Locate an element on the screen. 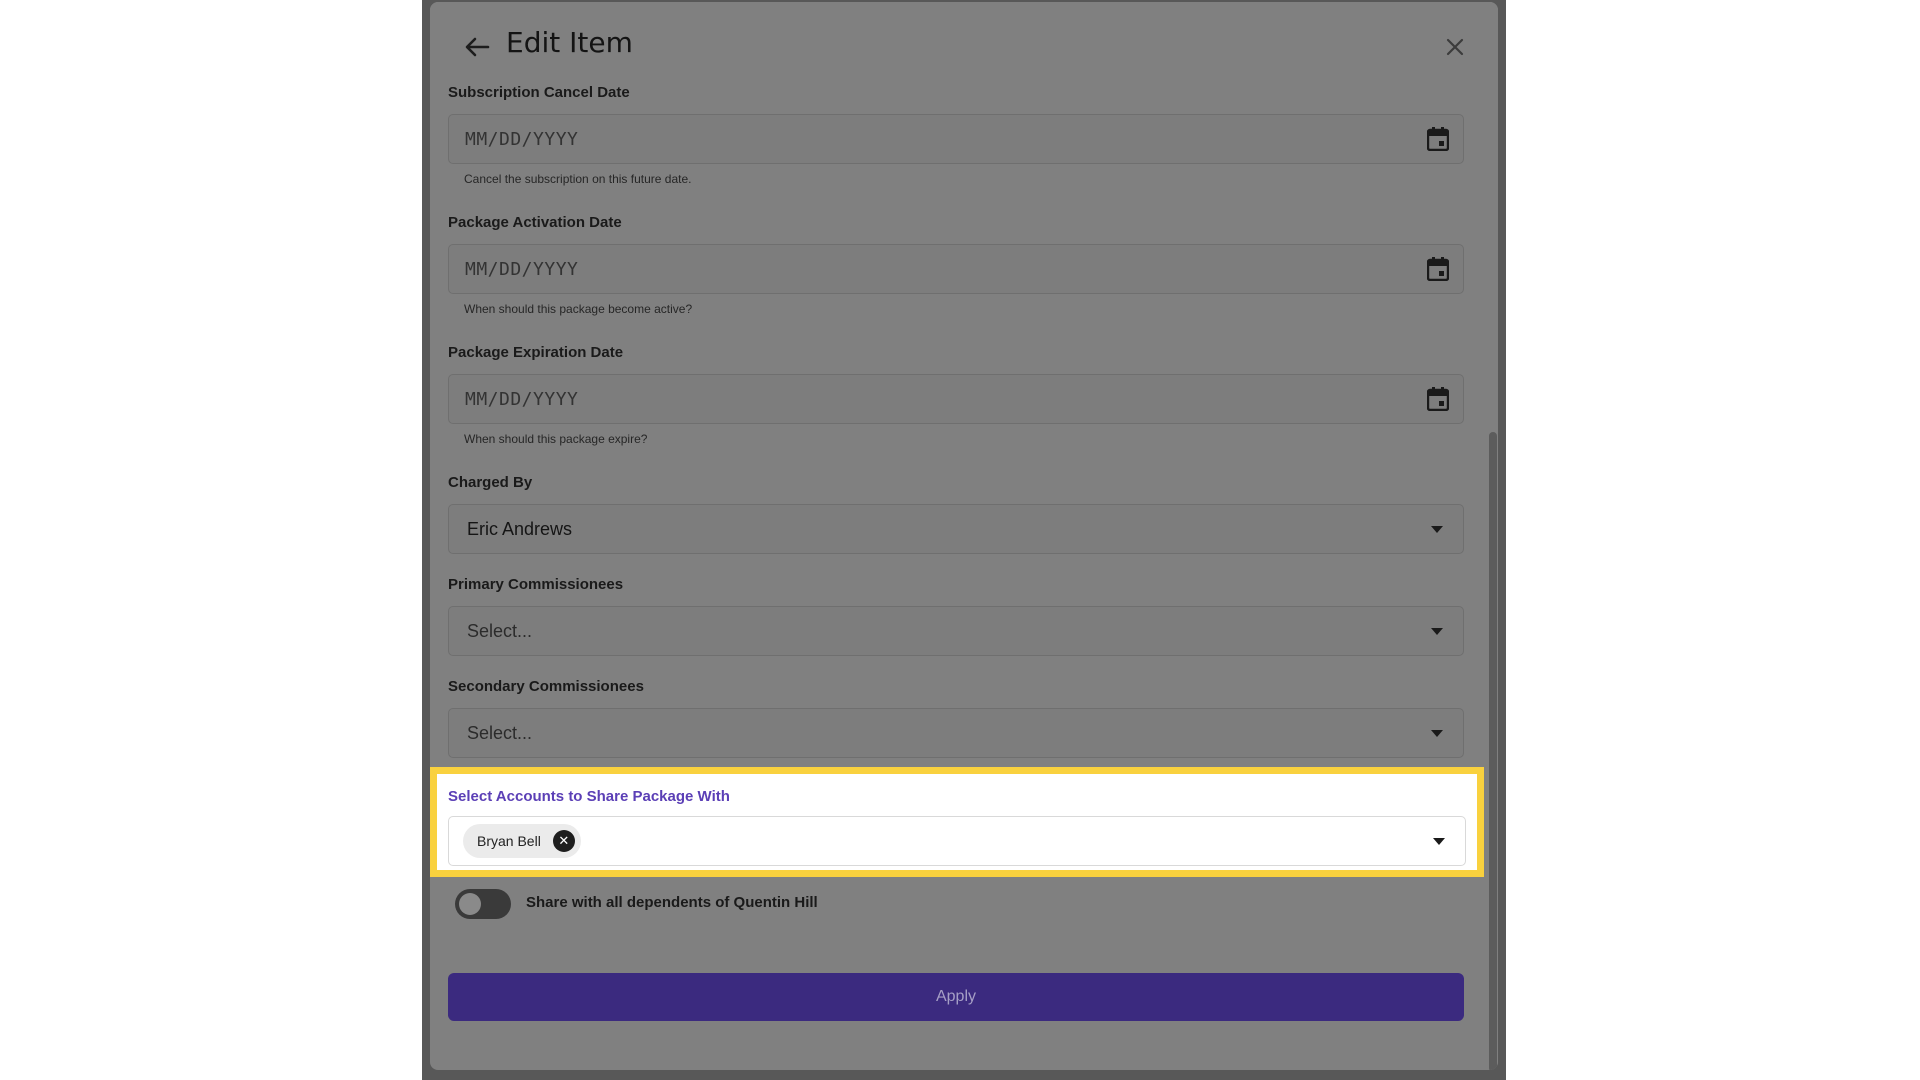 The height and width of the screenshot is (1080, 1920). charged-by-value: Eric Andrews is located at coordinates (520, 529).